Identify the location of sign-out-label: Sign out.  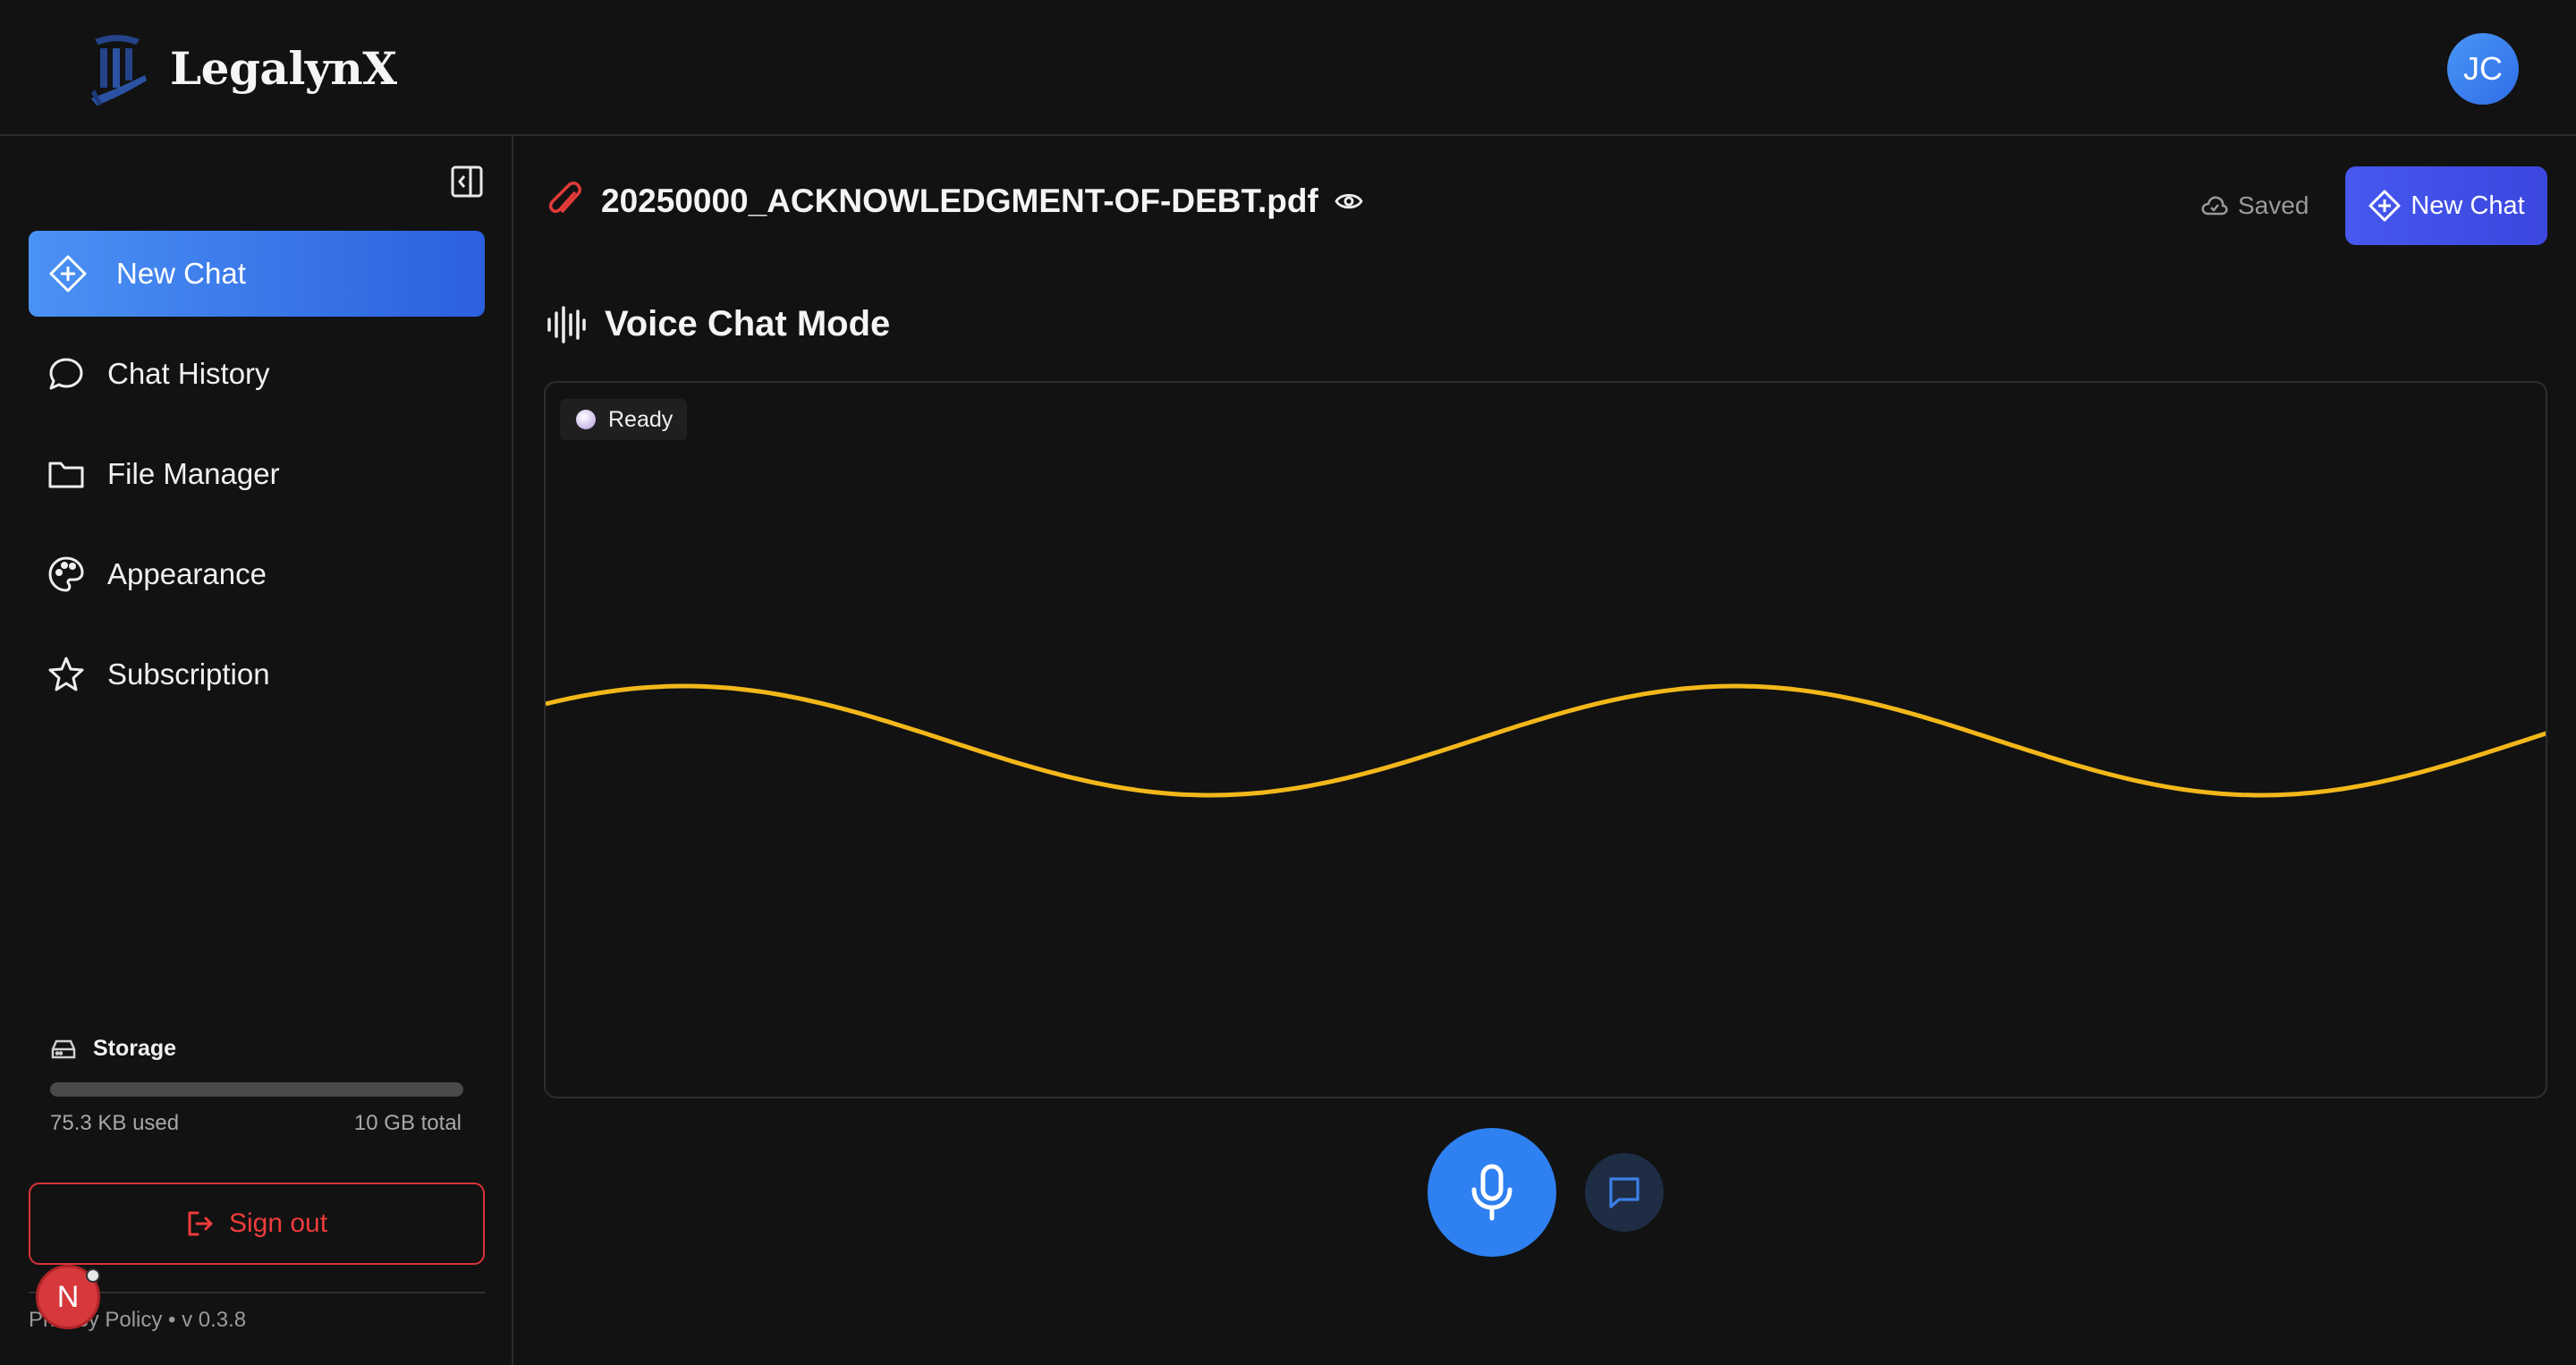
(278, 1223).